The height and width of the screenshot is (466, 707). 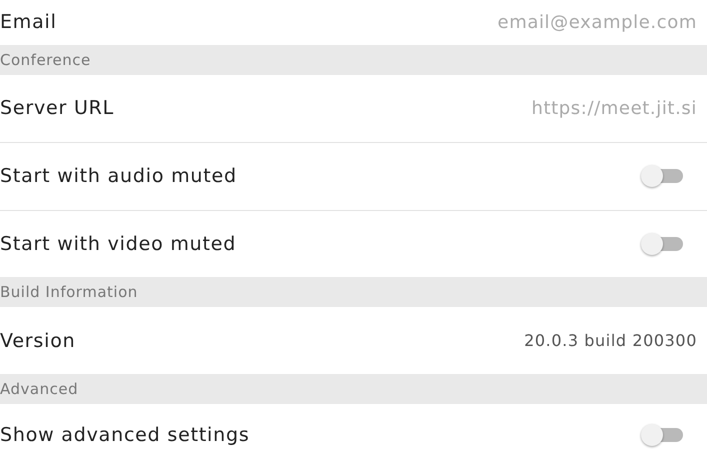 I want to click on section-title: Conference, so click(x=45, y=59).